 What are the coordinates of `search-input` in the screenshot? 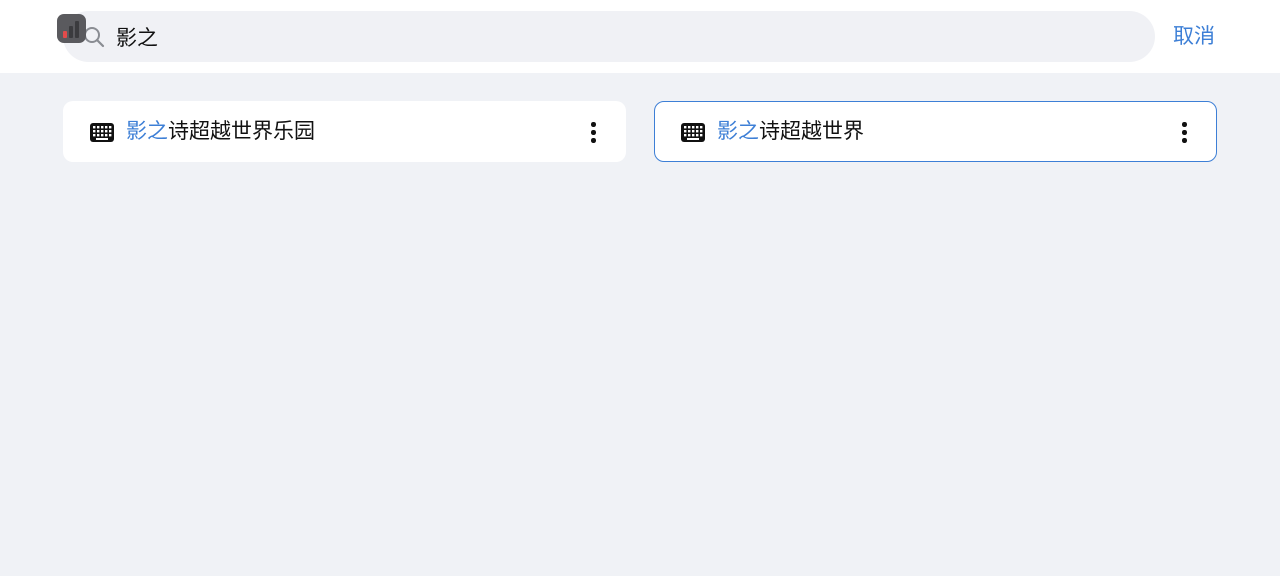 It's located at (616, 36).